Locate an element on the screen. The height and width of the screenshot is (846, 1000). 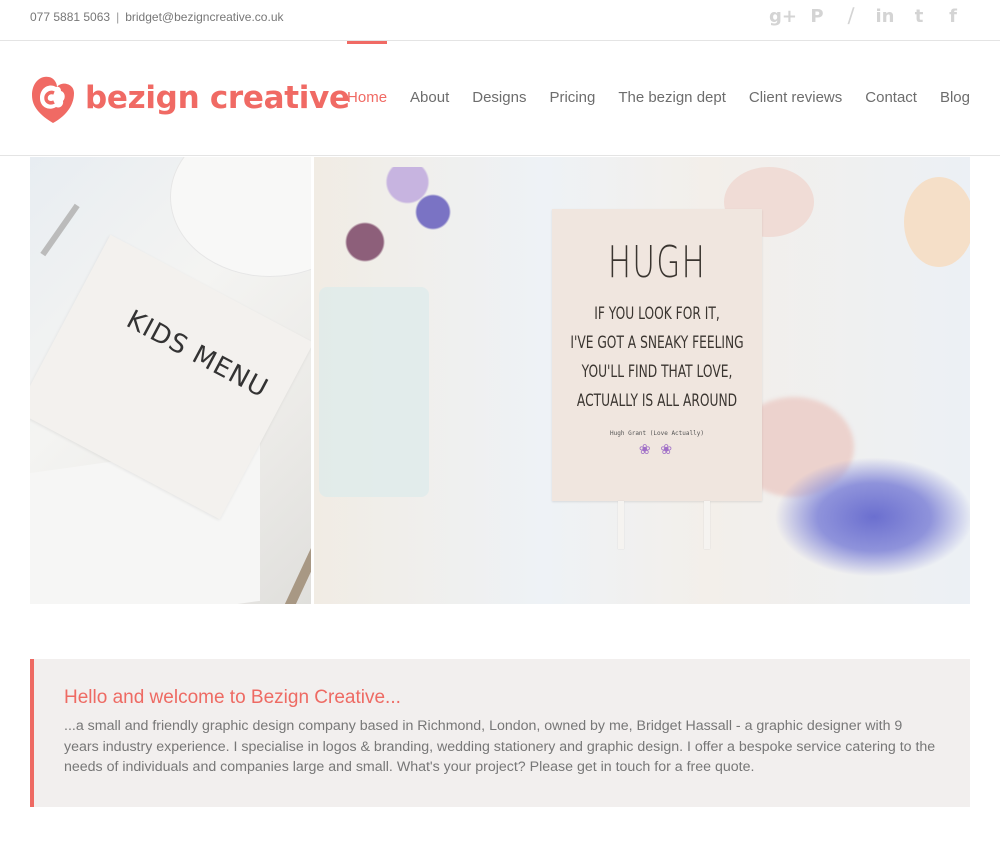
flowers is located at coordinates (399, 242).